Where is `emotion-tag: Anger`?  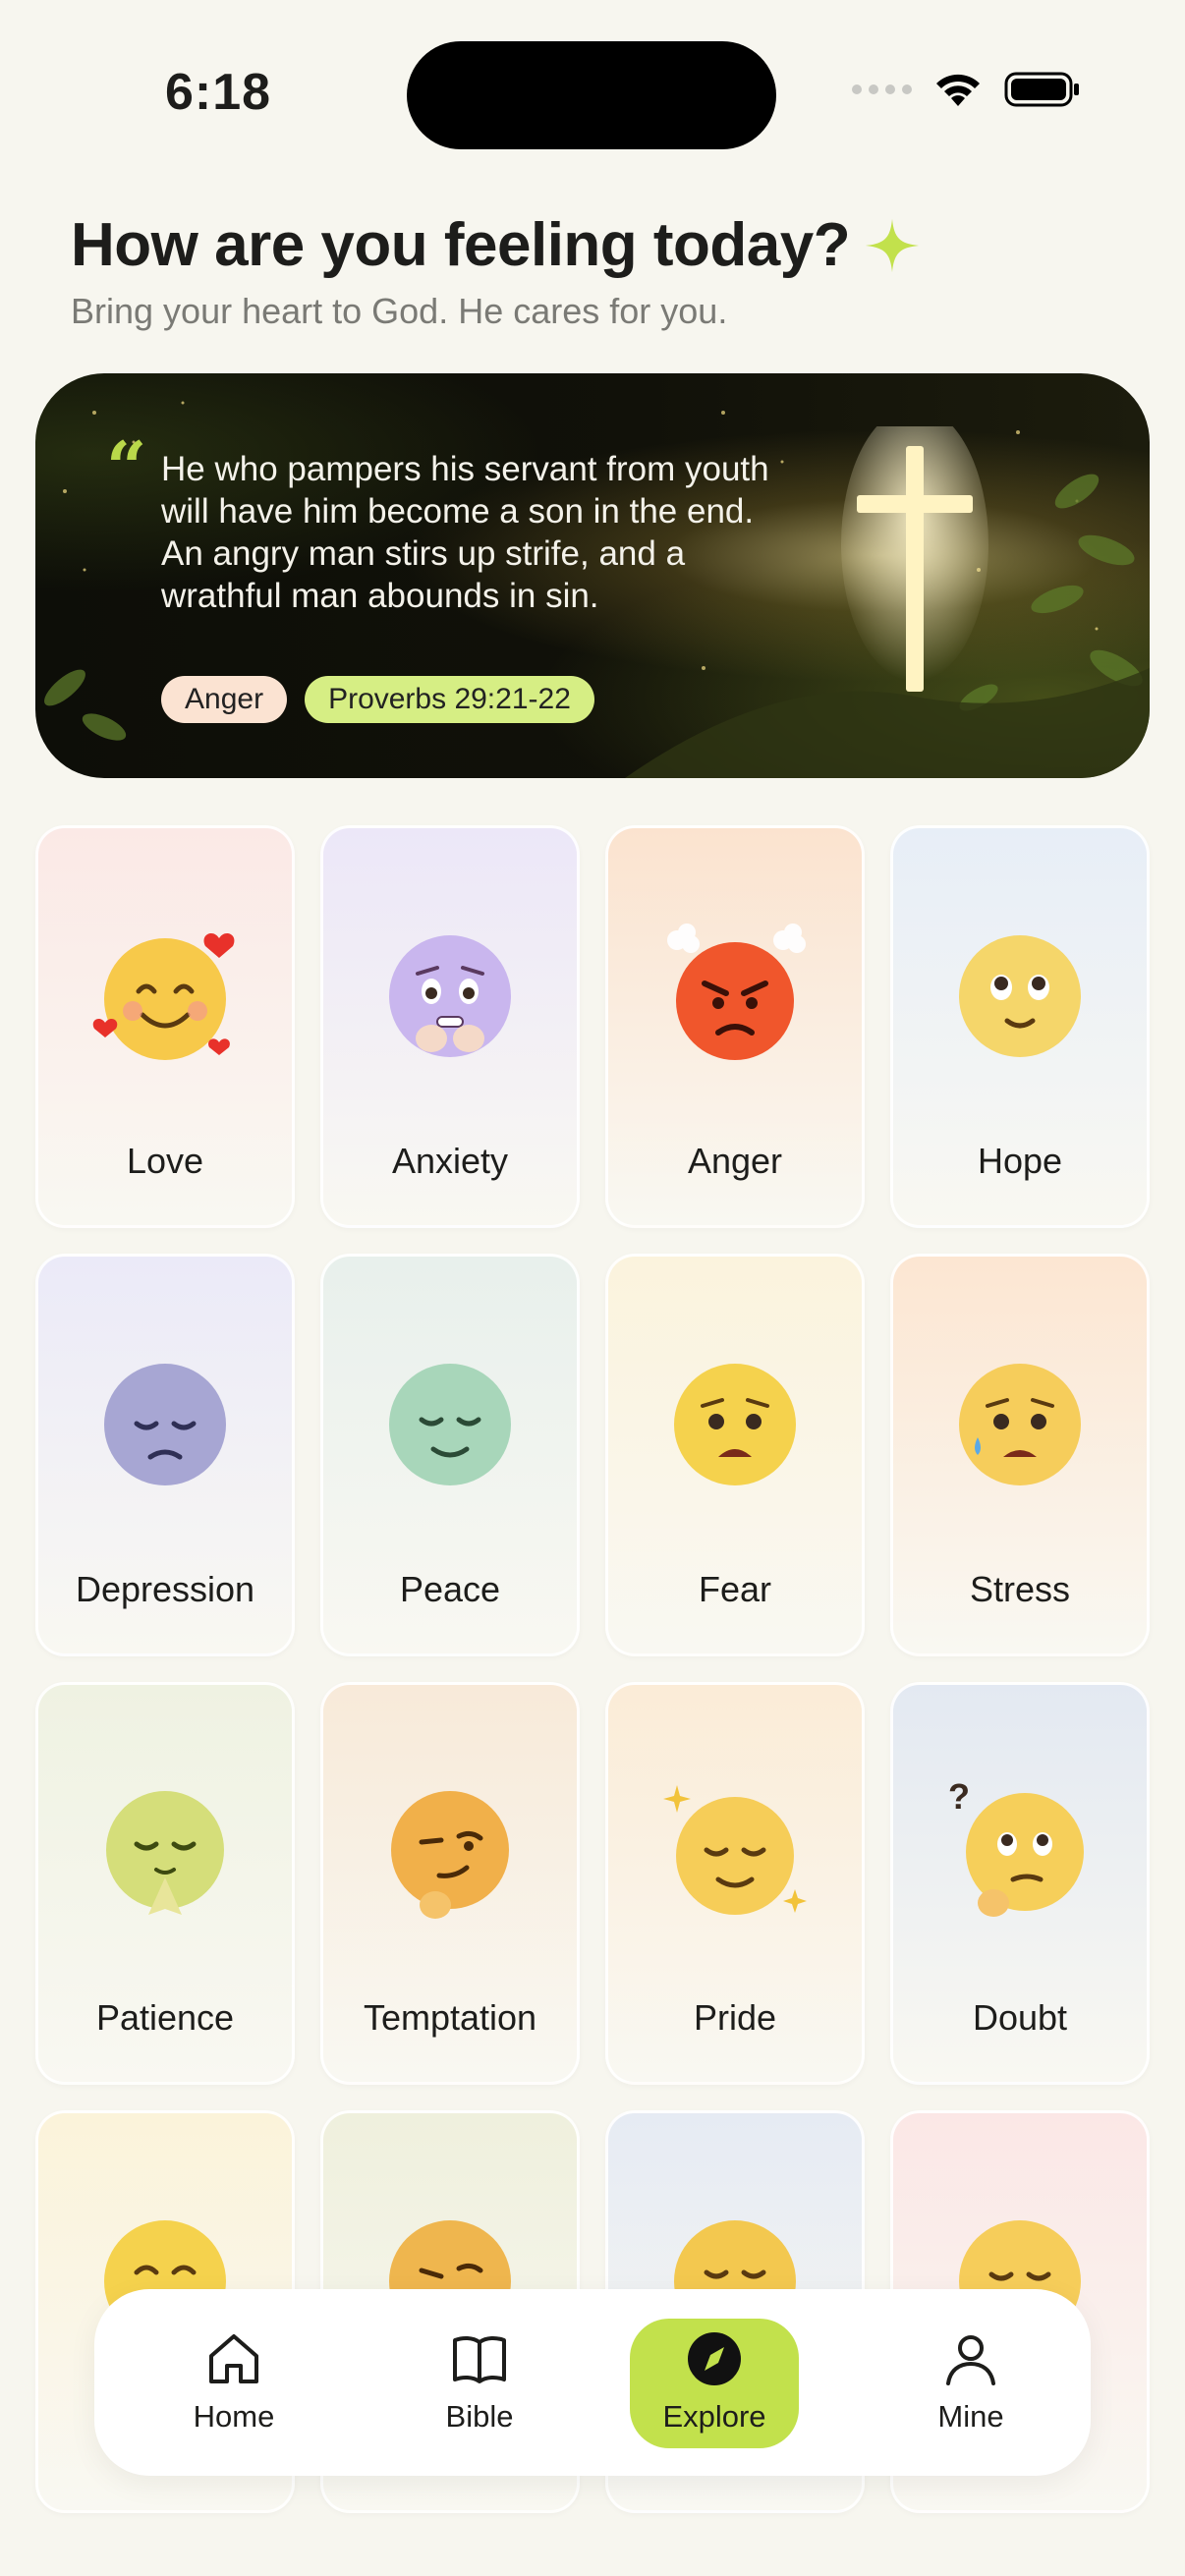
emotion-tag: Anger is located at coordinates (225, 699).